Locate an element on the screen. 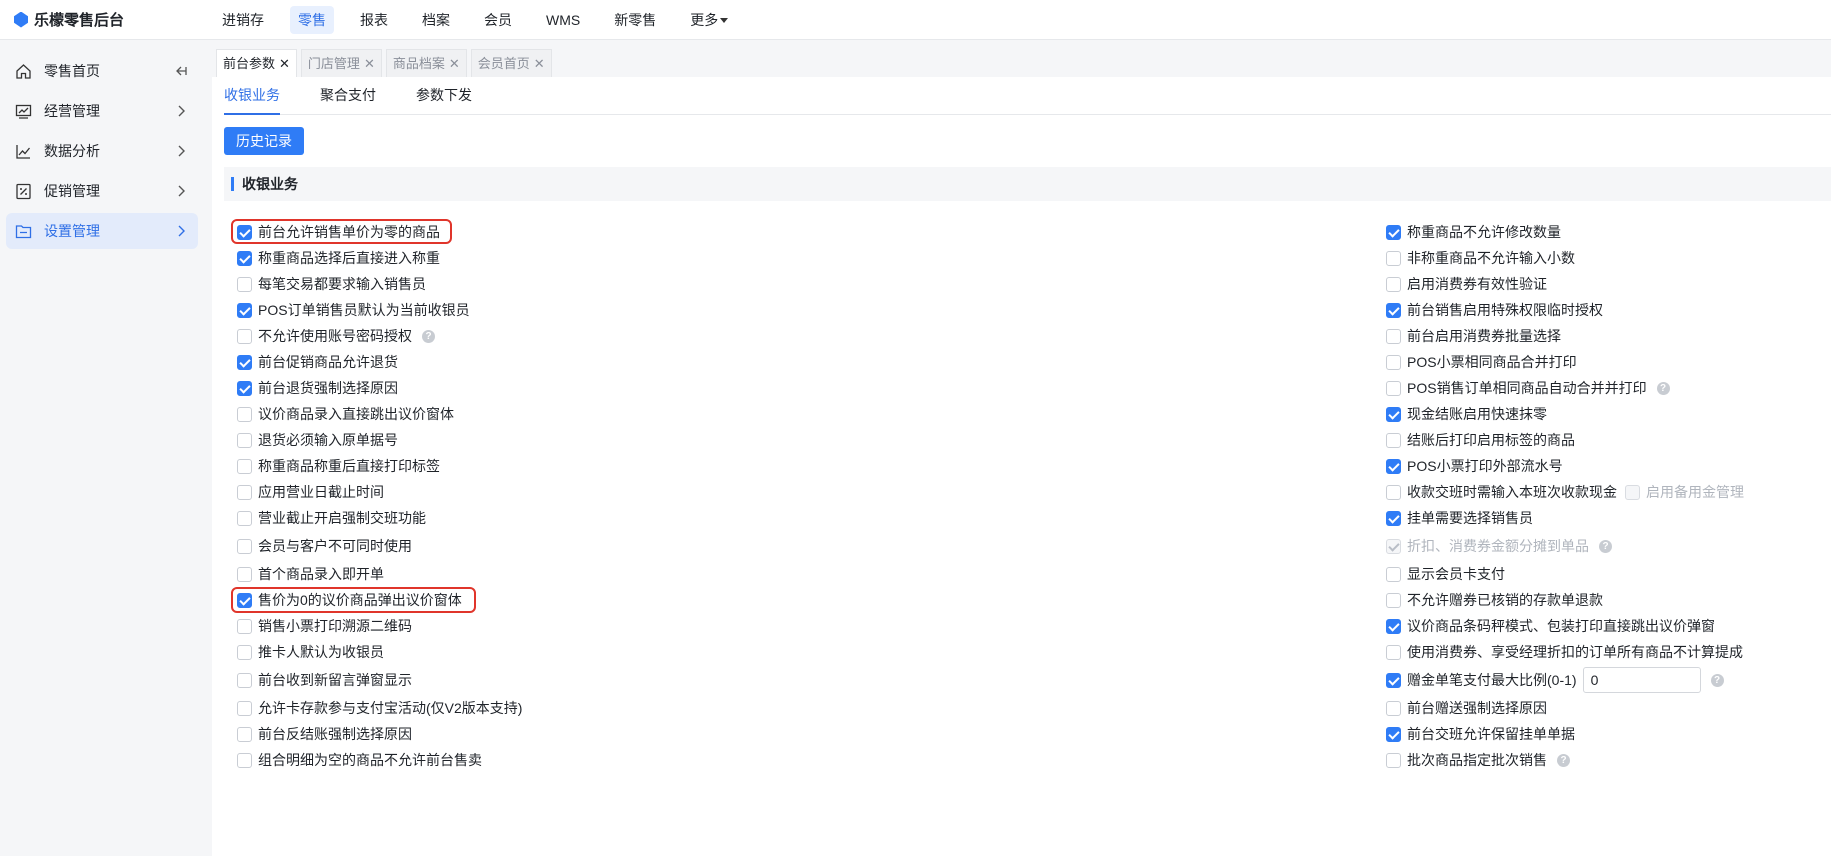  page-tab-store-management: 门店管理 ✕ is located at coordinates (341, 63).